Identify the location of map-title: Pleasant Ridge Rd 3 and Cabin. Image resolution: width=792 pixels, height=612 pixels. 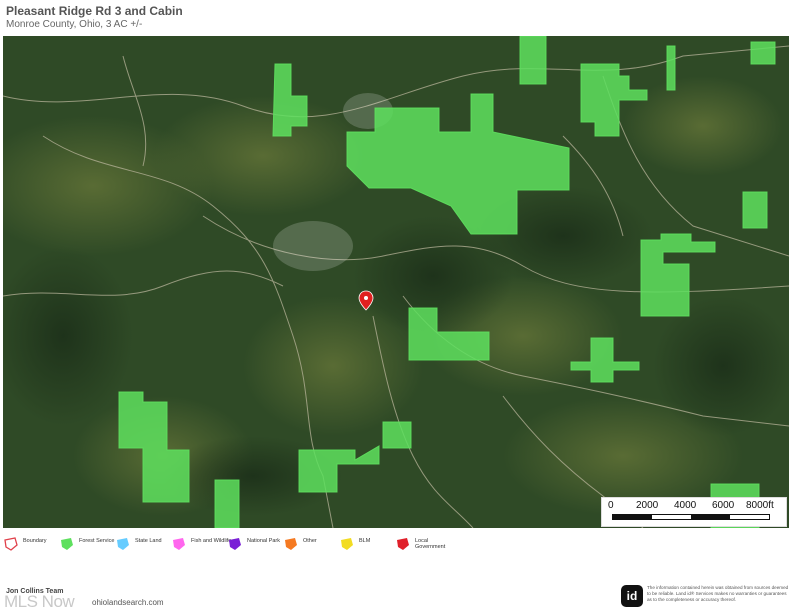
(94, 11).